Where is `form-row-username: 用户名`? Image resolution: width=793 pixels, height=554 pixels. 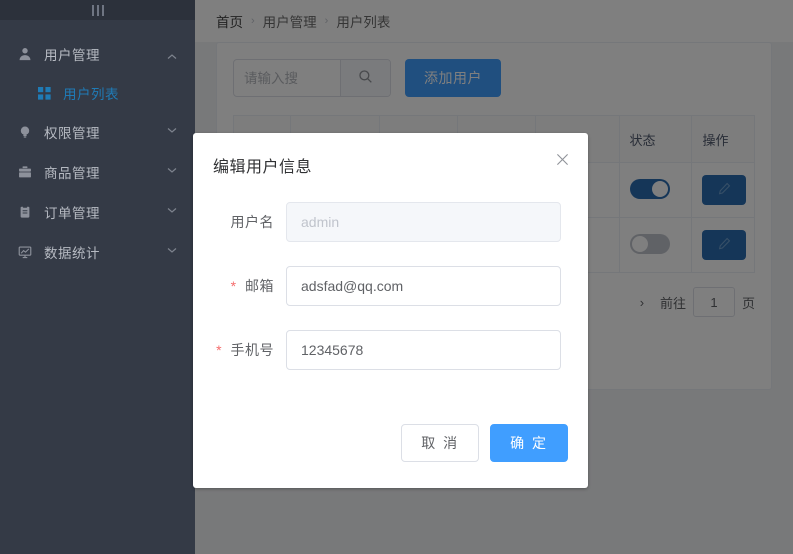
form-row-username: 用户名 is located at coordinates (381, 222).